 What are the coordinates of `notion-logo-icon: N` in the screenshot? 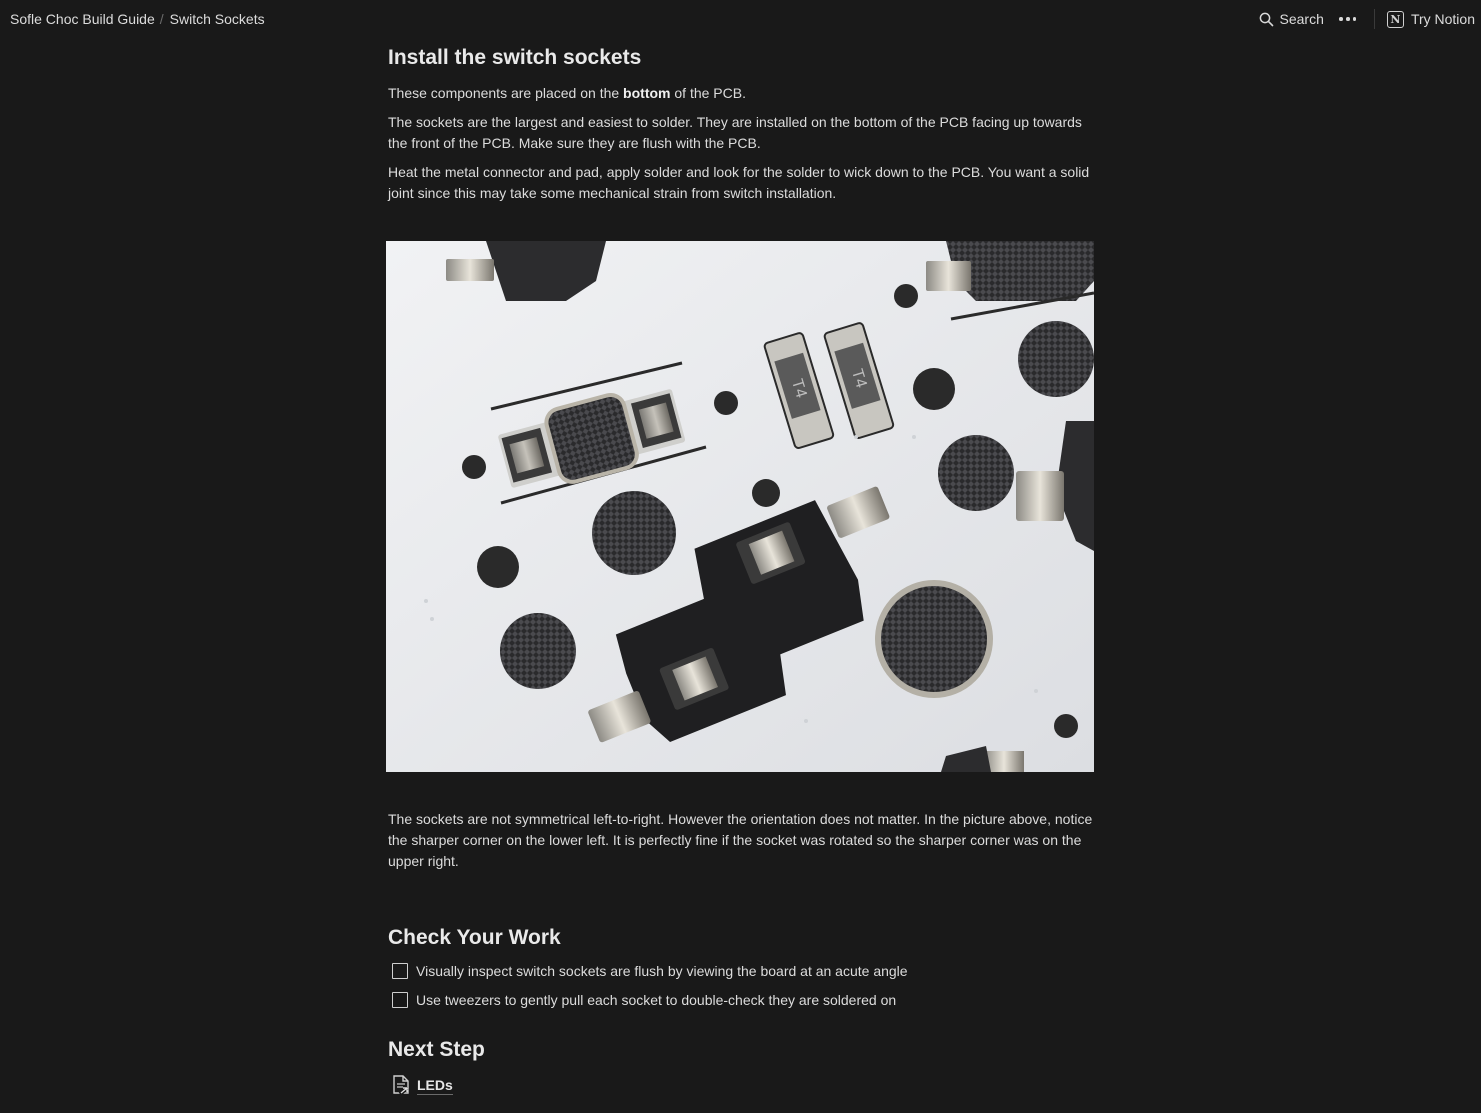 It's located at (1395, 19).